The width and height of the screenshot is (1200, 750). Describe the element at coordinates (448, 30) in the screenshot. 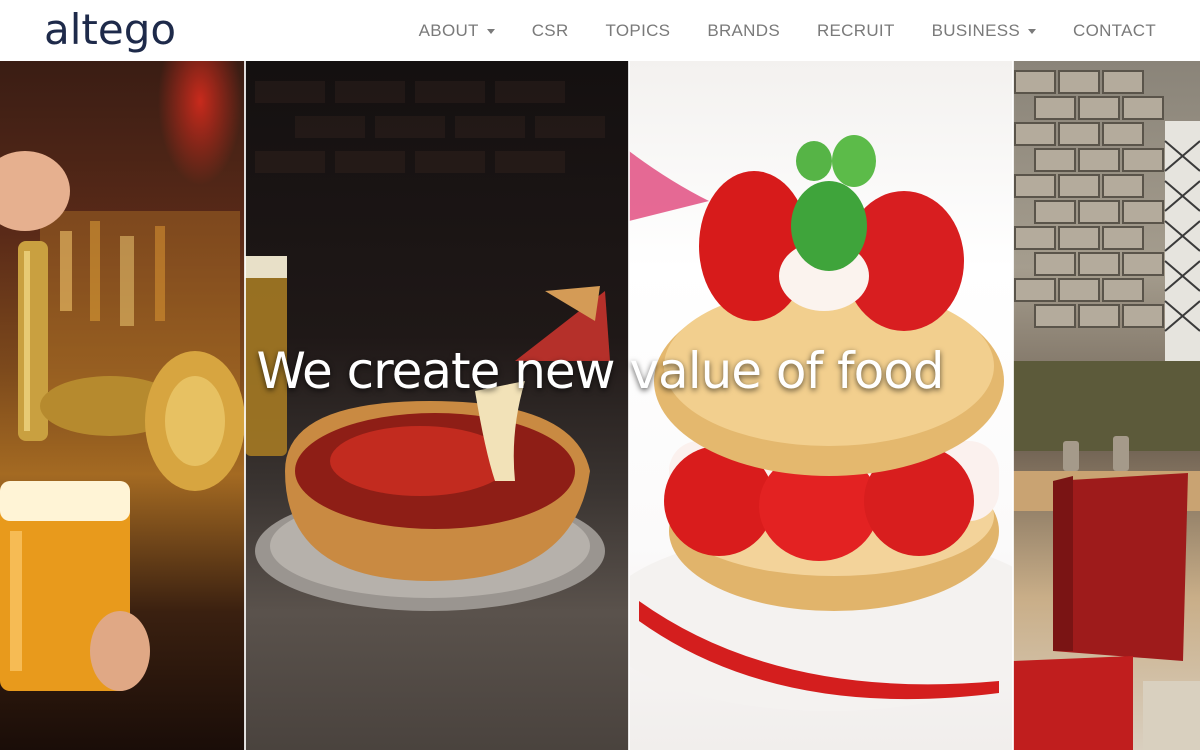

I see `nav-item-label: ABOUT` at that location.